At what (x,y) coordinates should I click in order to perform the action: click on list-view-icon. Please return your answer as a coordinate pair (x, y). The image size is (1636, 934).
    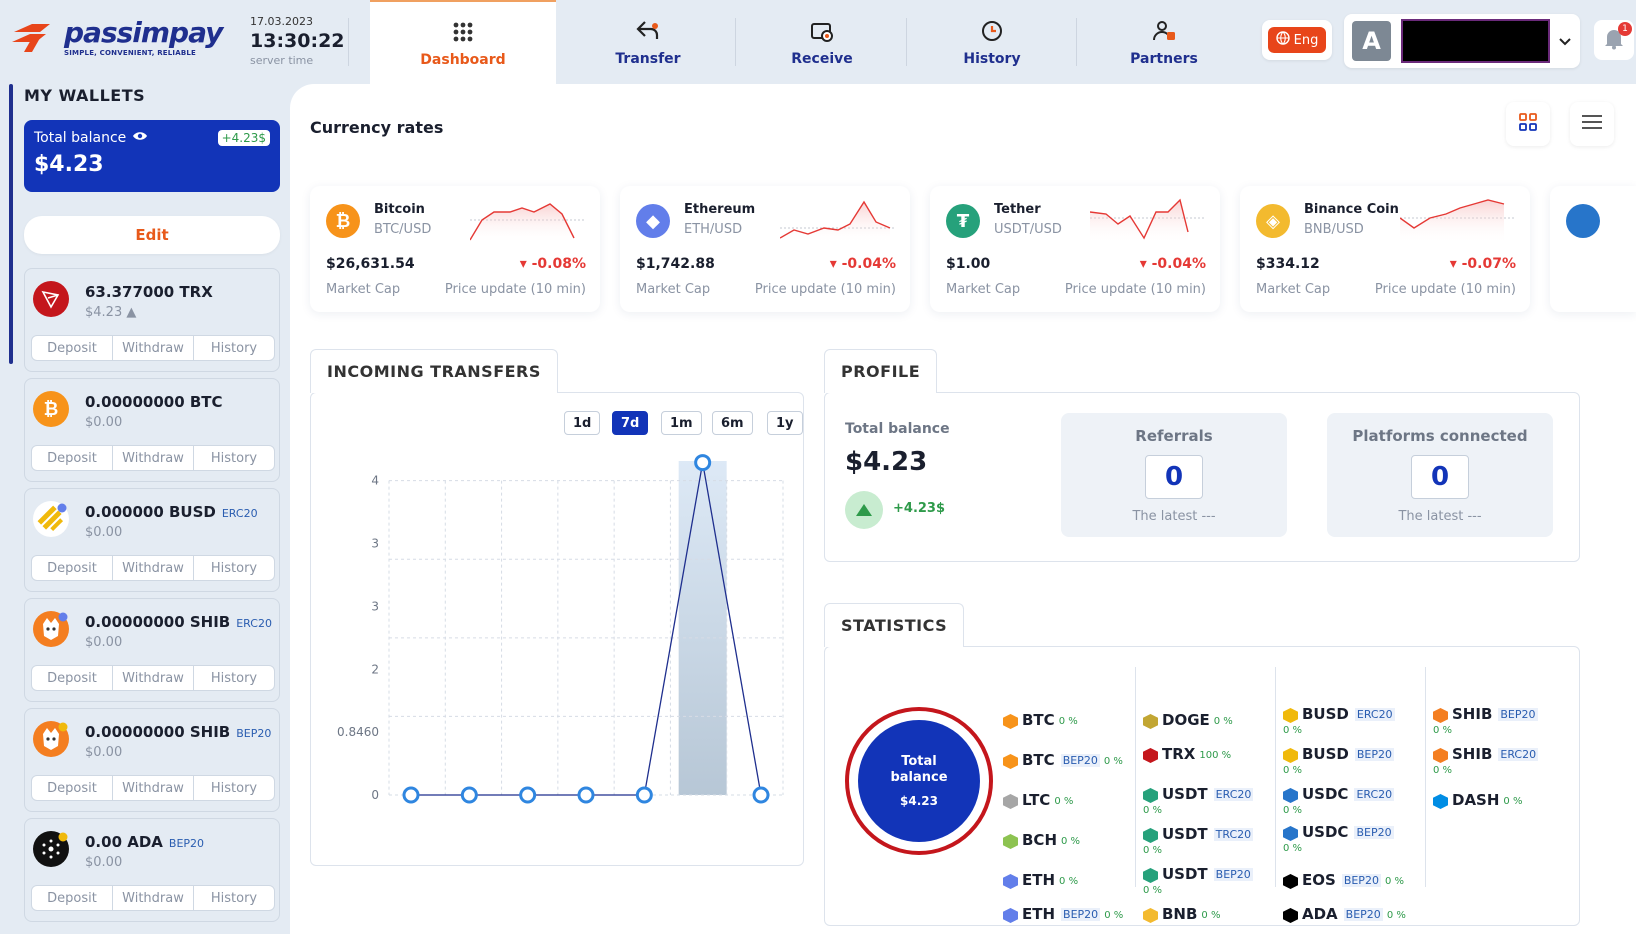
    Looking at the image, I should click on (1592, 124).